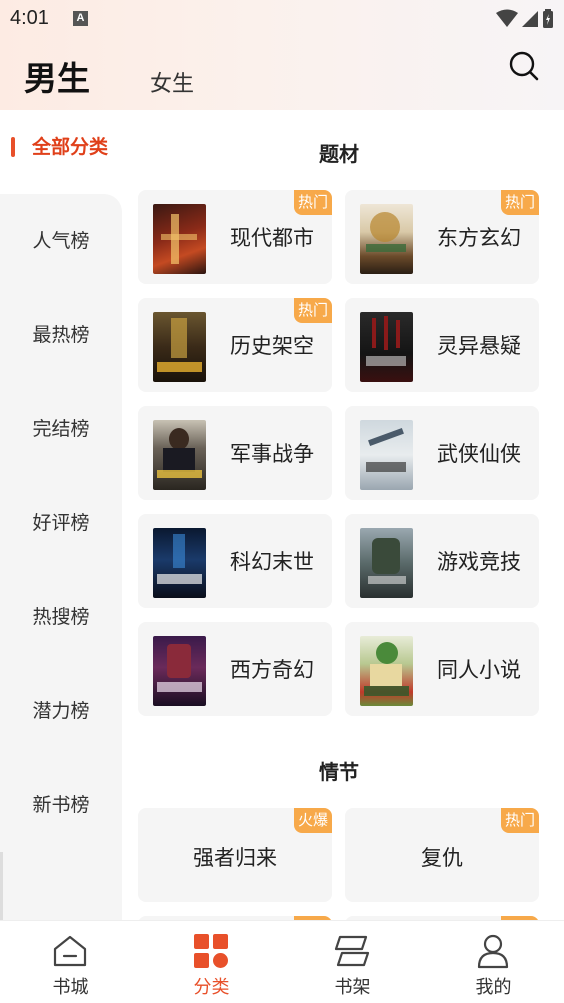 This screenshot has width=564, height=1003. What do you see at coordinates (272, 454) in the screenshot?
I see `category-name: 军事战争` at bounding box center [272, 454].